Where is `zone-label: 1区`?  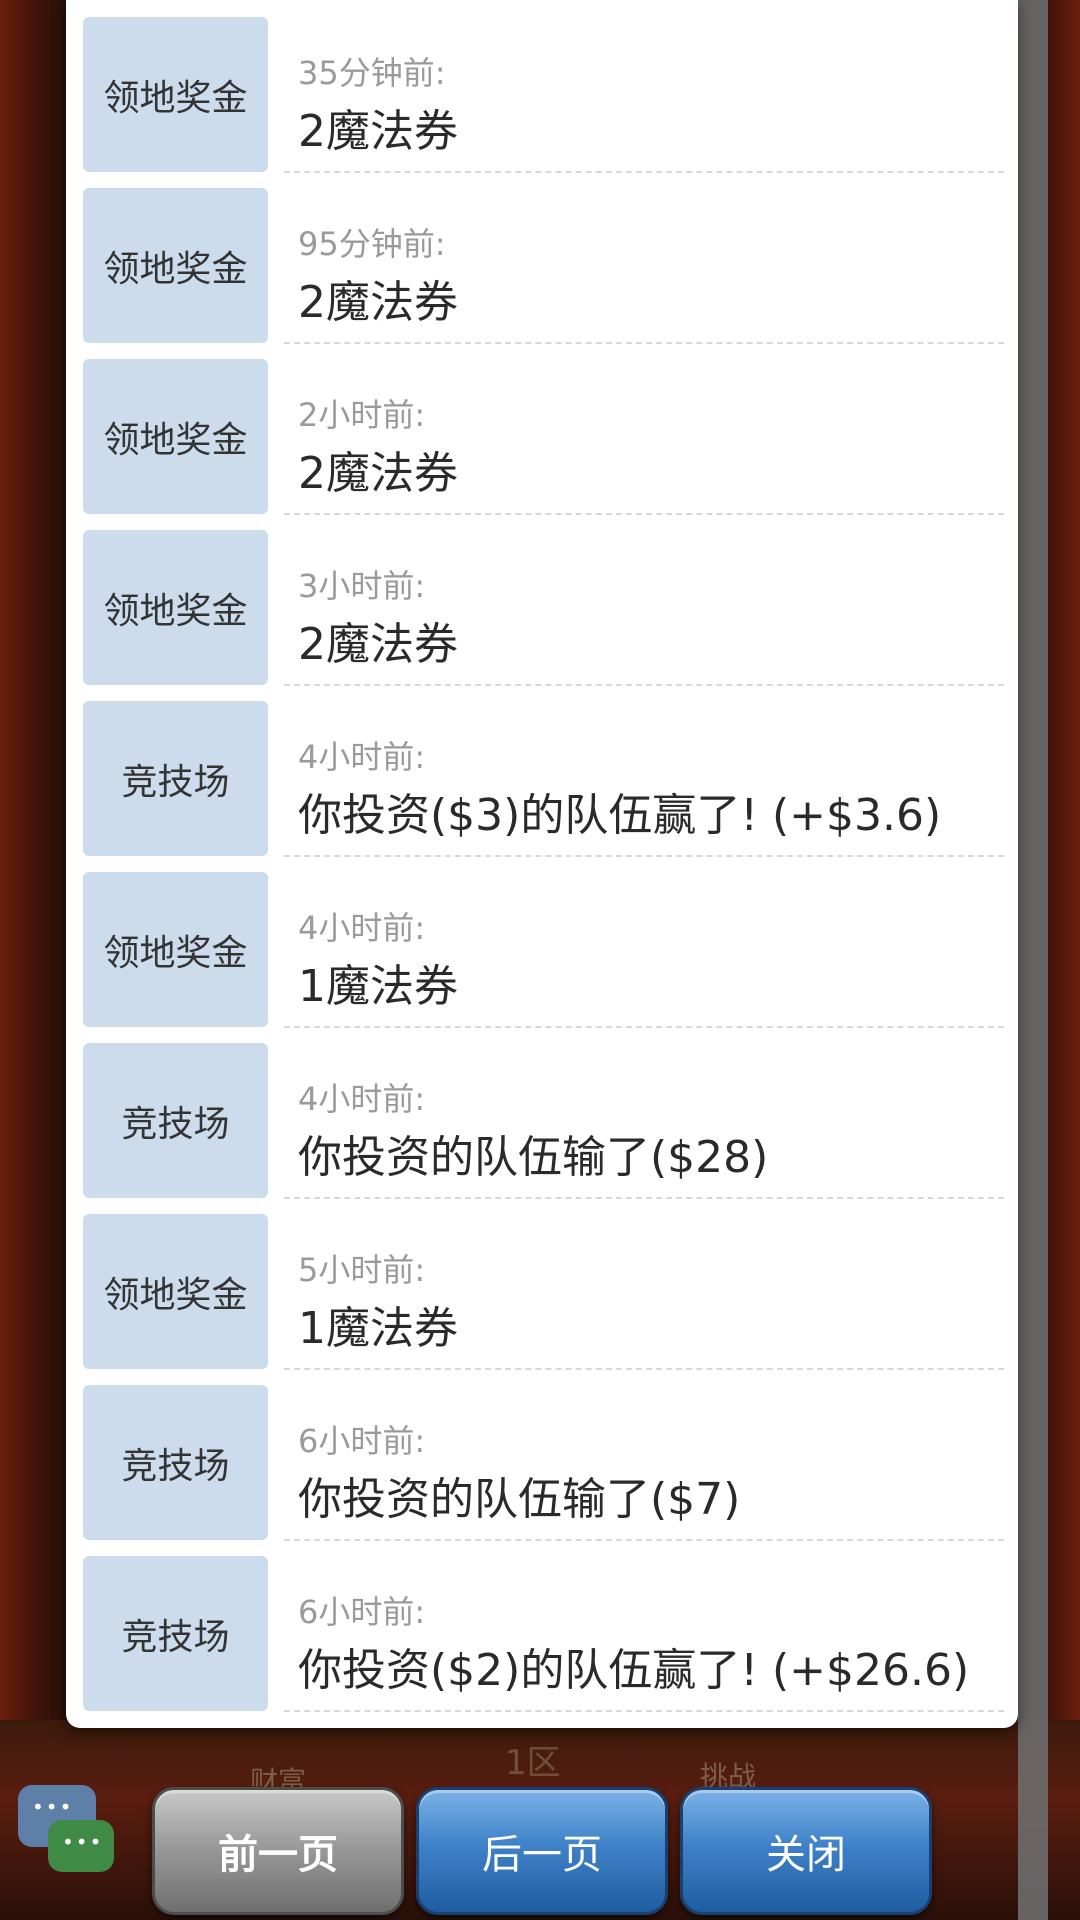 zone-label: 1区 is located at coordinates (533, 1763).